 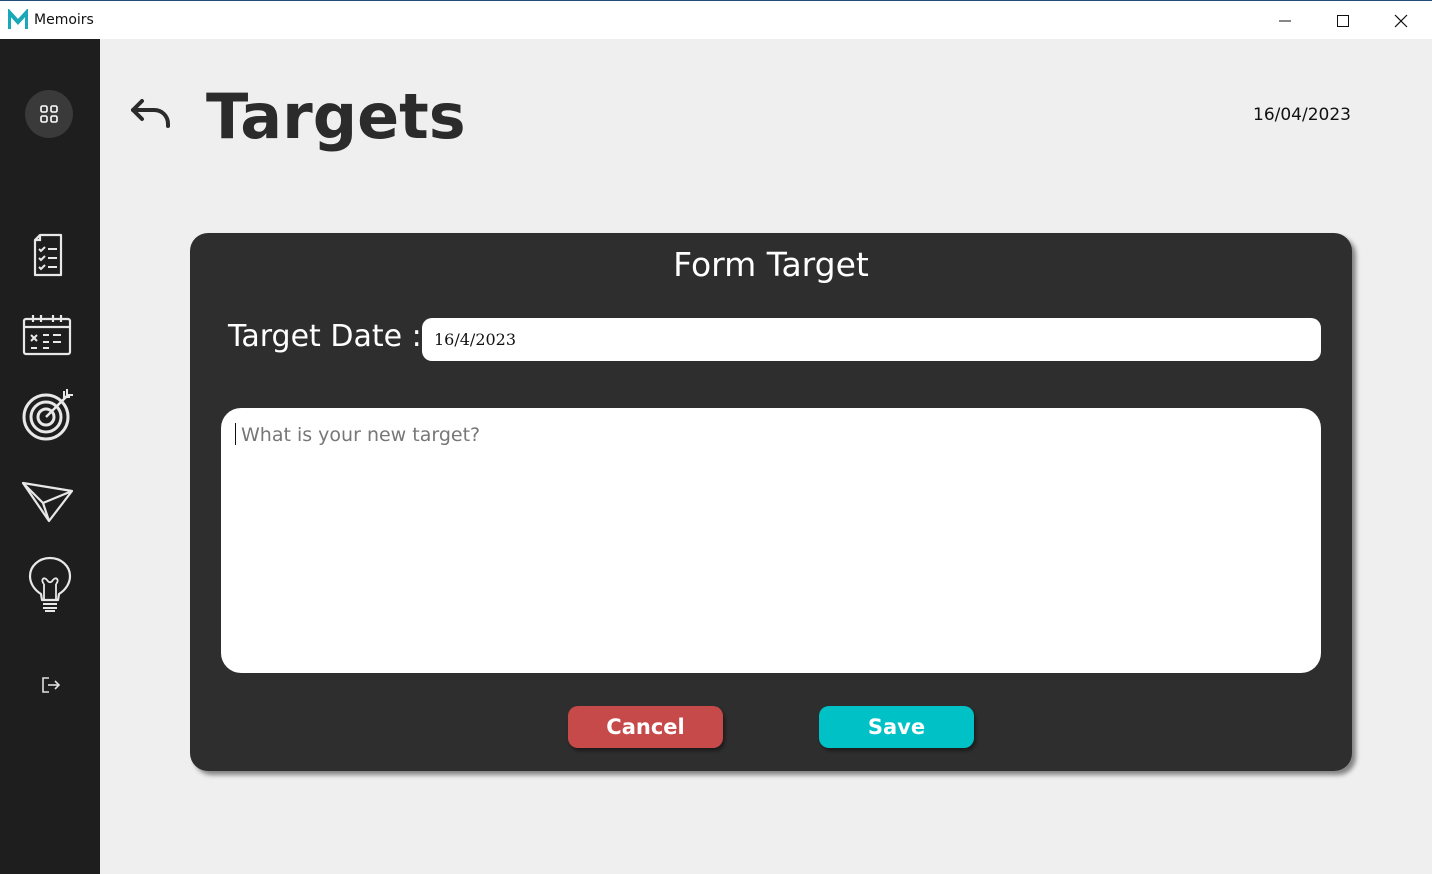 I want to click on target-placeholder: What is your new target?, so click(x=361, y=435).